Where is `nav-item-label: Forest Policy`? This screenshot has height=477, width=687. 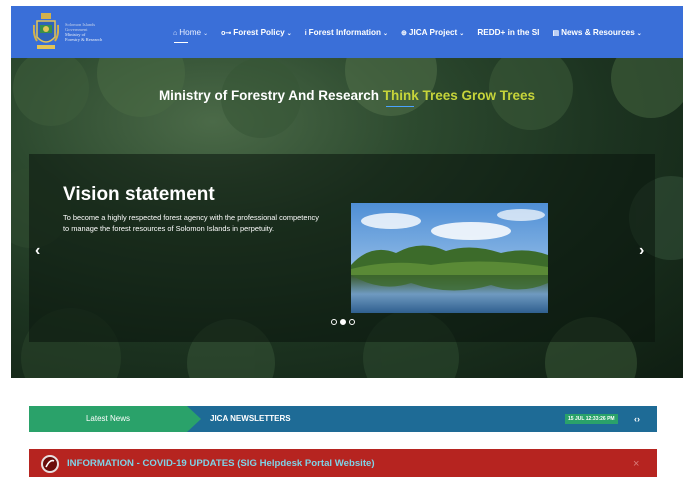 nav-item-label: Forest Policy is located at coordinates (259, 32).